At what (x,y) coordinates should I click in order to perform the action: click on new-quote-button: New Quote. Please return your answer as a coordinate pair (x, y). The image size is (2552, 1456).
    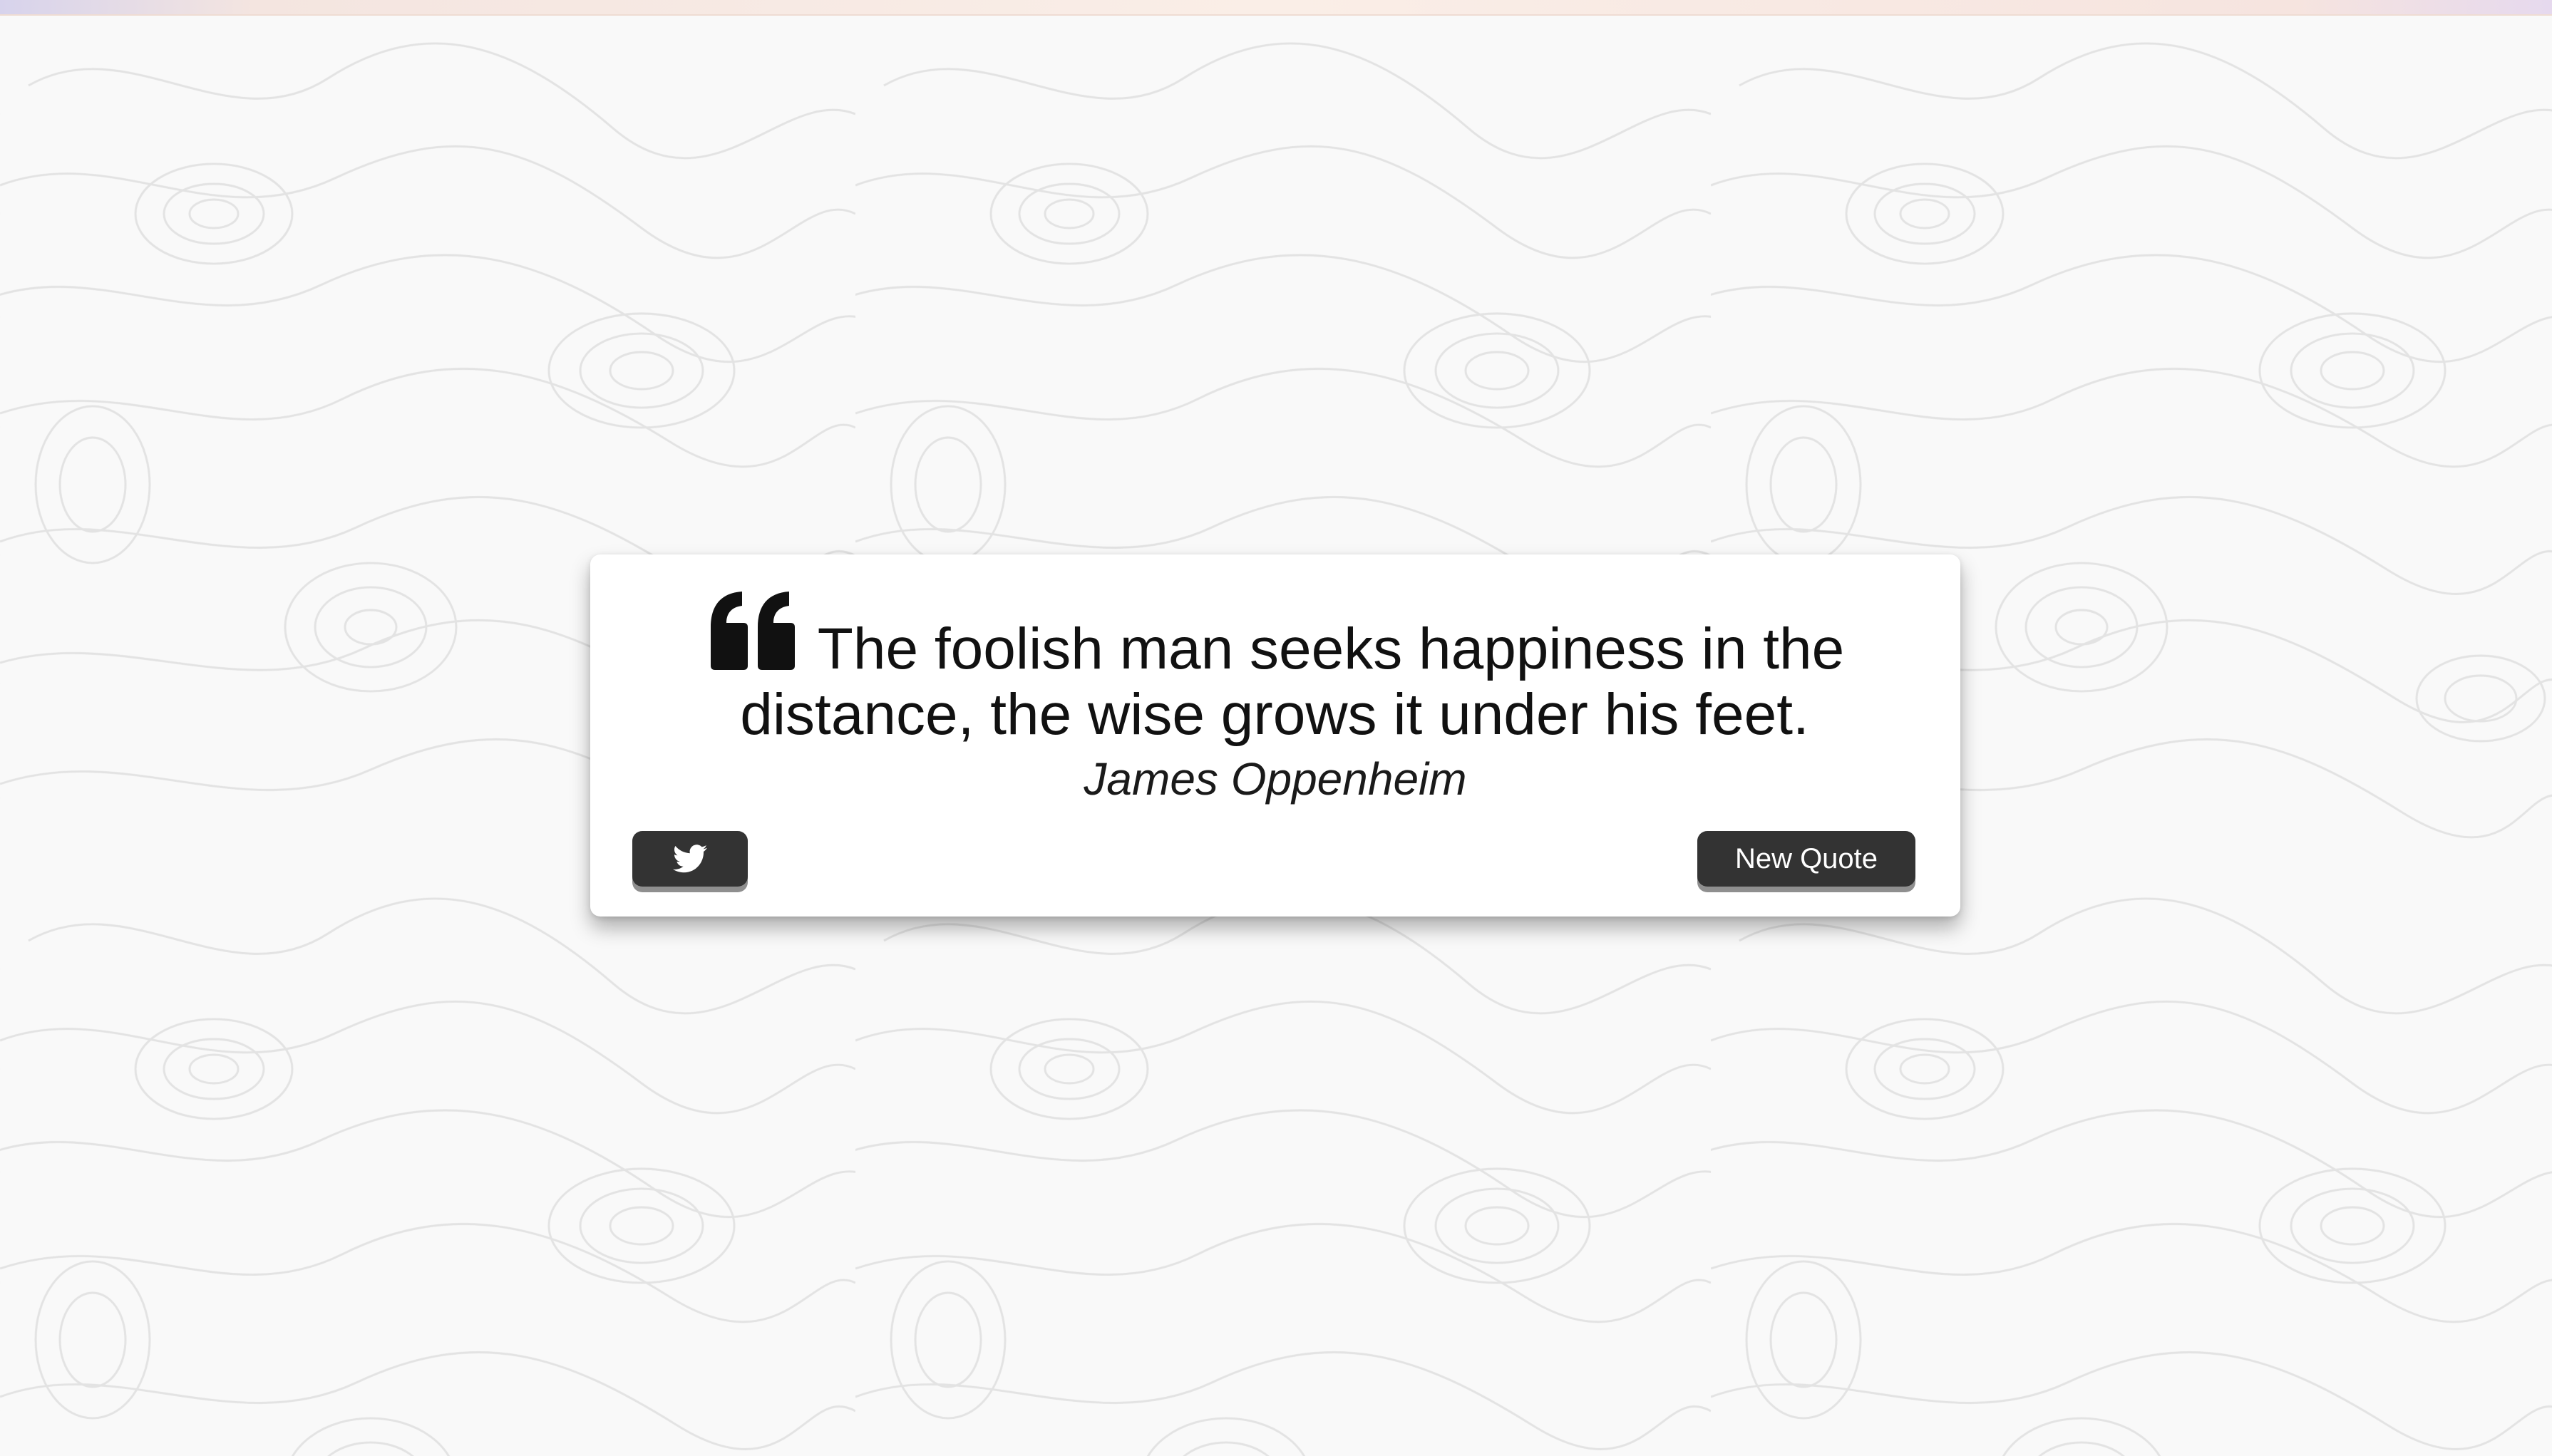
    Looking at the image, I should click on (1806, 859).